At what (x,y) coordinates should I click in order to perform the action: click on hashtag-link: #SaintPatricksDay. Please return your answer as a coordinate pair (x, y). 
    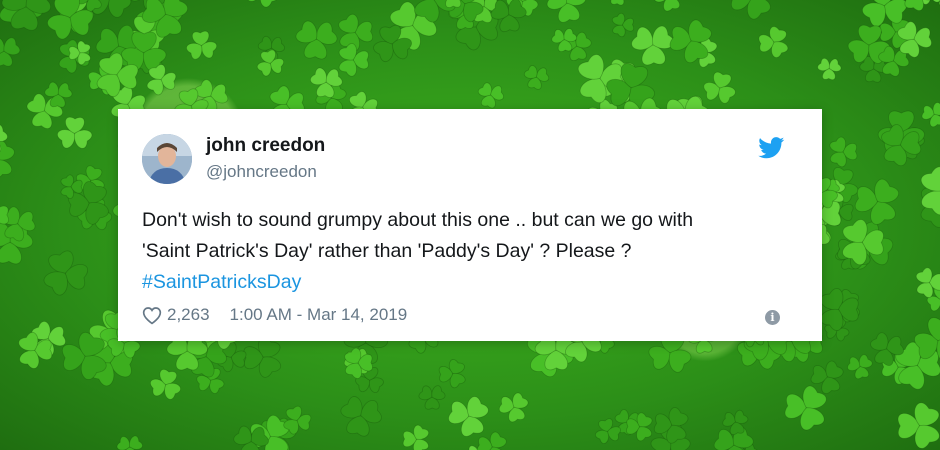
    Looking at the image, I should click on (472, 282).